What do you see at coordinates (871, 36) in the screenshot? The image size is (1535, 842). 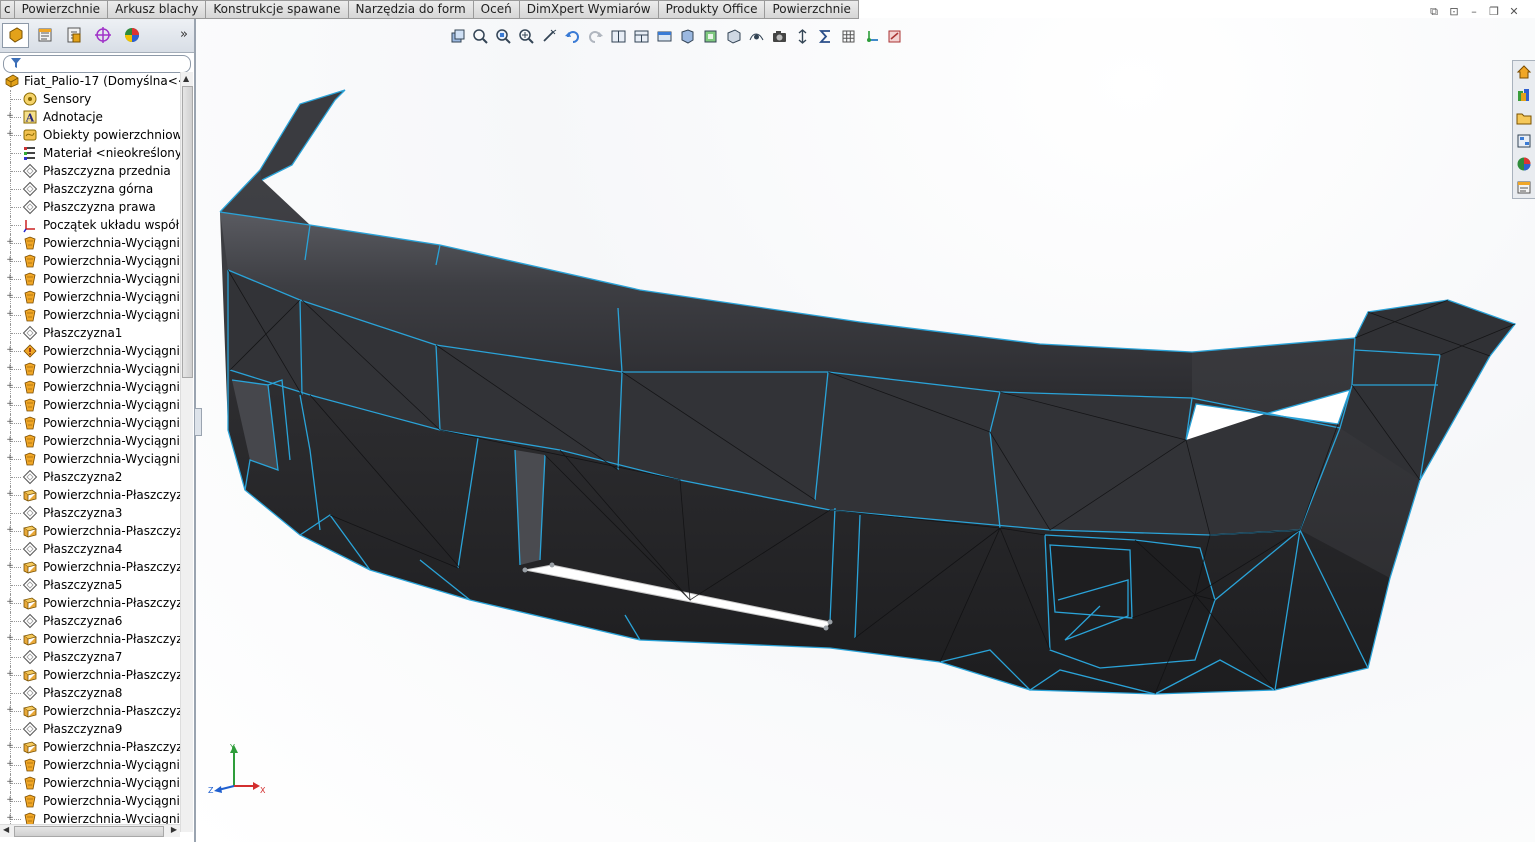 I see `triad-button` at bounding box center [871, 36].